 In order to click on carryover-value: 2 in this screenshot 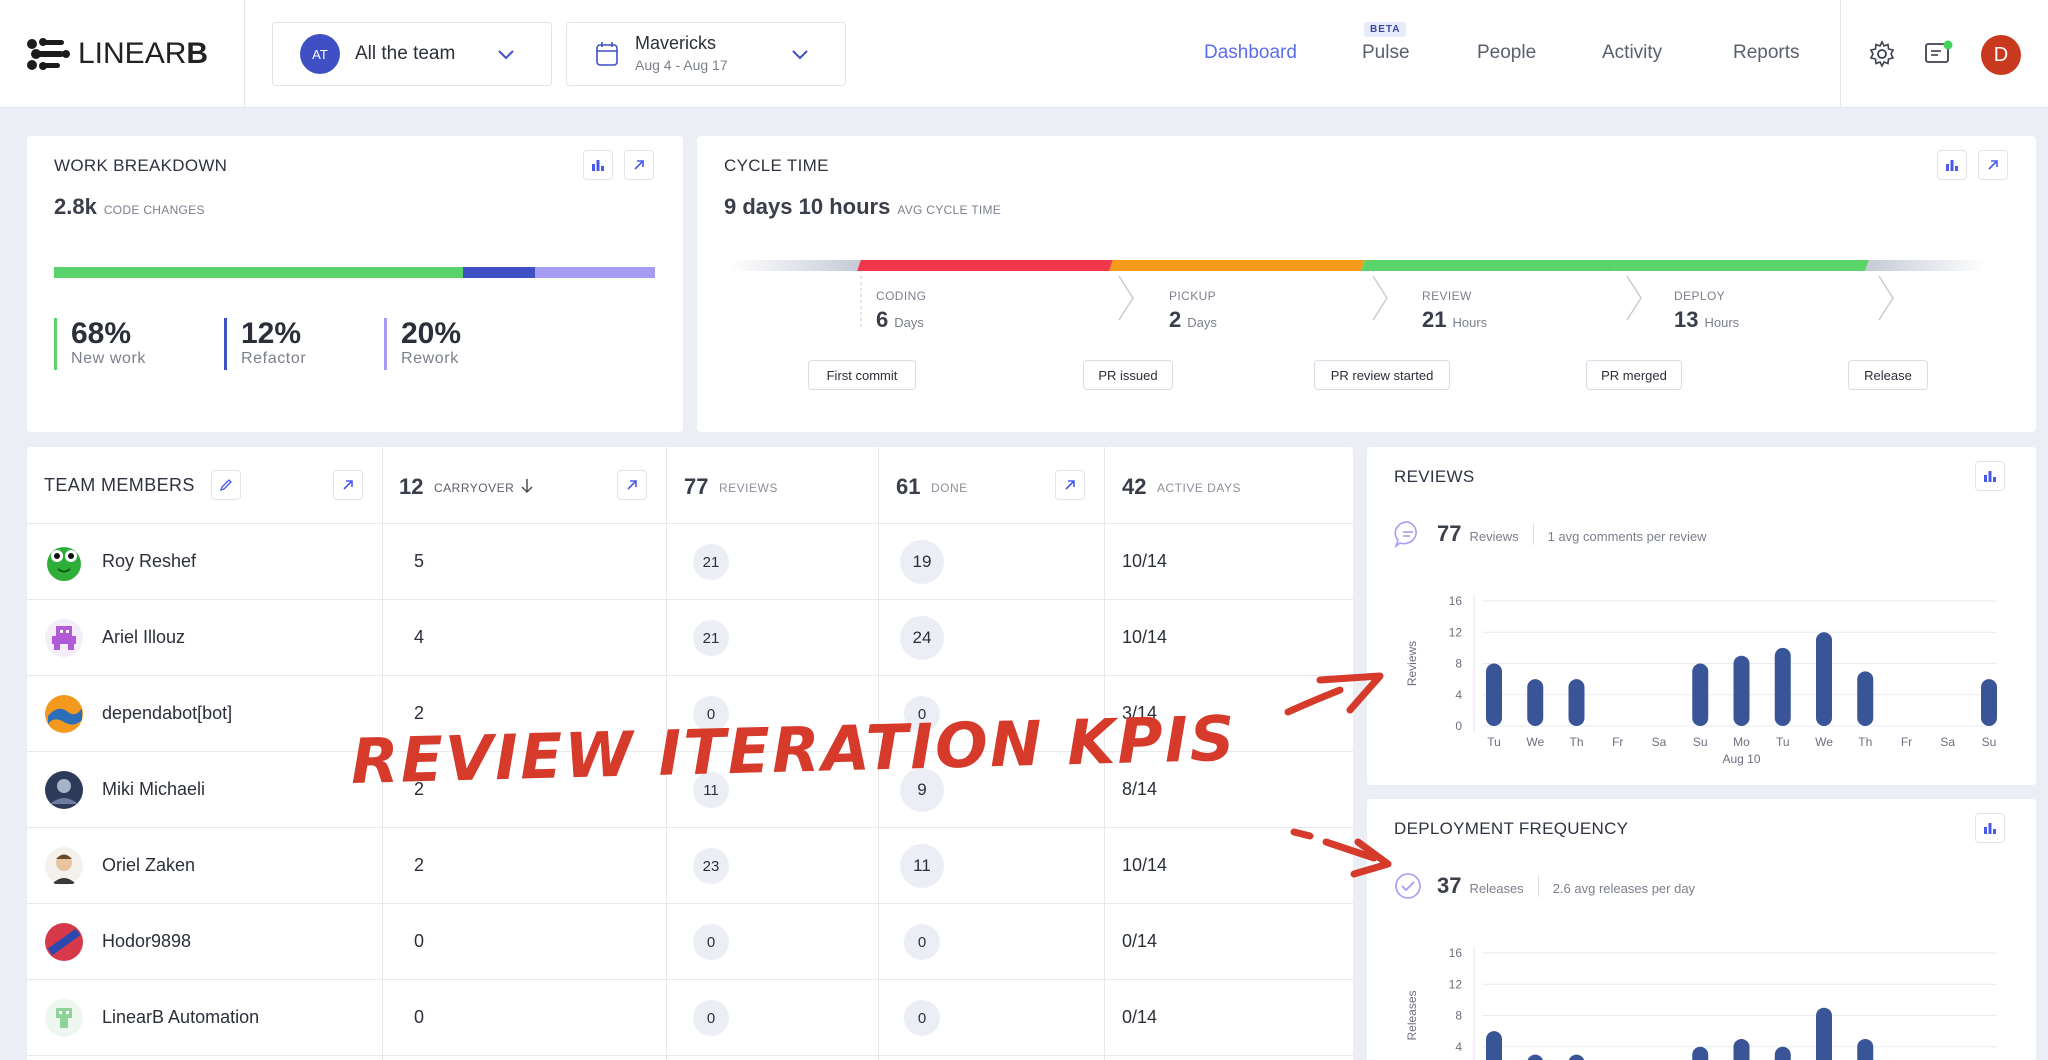, I will do `click(419, 865)`.